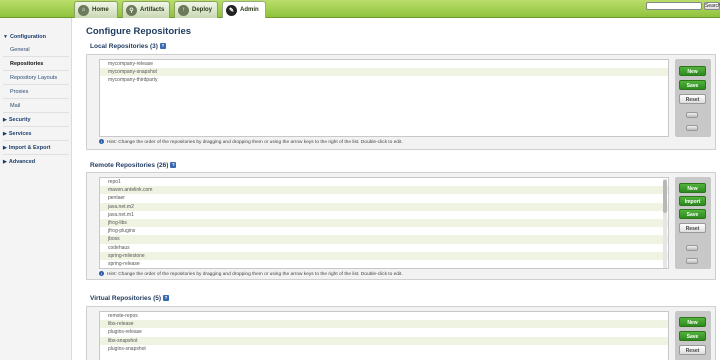 This screenshot has width=720, height=360. I want to click on list-item: mycompany-release, so click(384, 64).